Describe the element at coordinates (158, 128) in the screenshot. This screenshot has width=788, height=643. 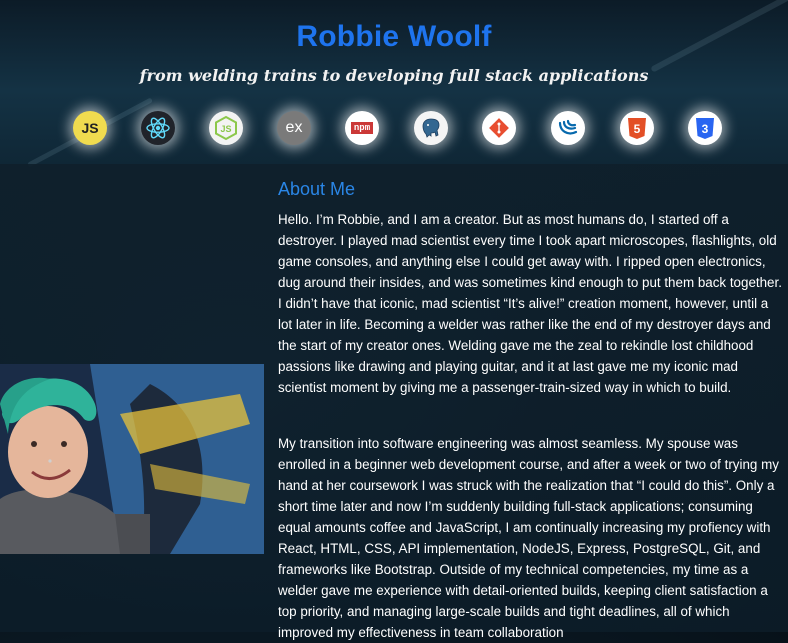
I see `react-icon` at that location.